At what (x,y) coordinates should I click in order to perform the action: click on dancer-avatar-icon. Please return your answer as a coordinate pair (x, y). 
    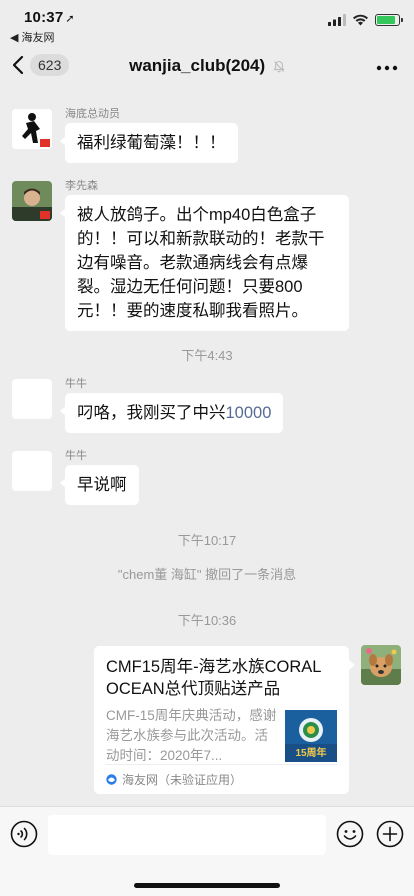
    Looking at the image, I should click on (32, 129).